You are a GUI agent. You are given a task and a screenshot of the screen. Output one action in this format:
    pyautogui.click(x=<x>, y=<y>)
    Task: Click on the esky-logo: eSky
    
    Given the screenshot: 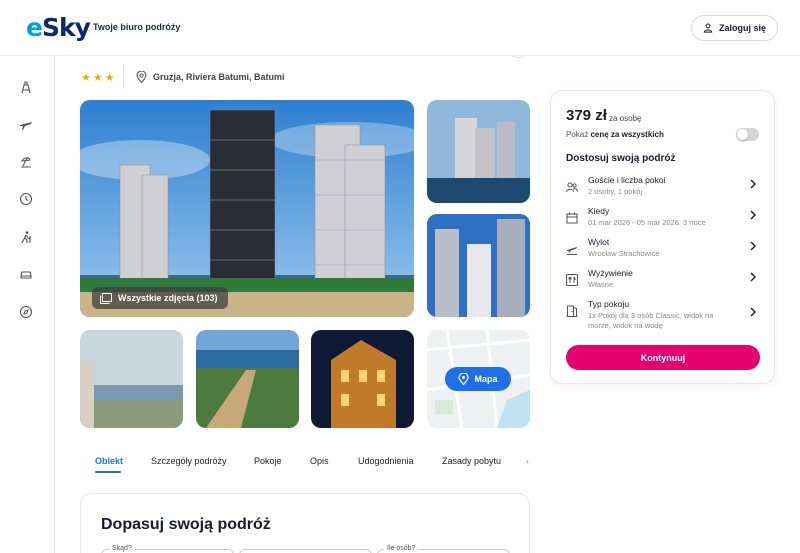 What is the action you would take?
    pyautogui.click(x=58, y=27)
    